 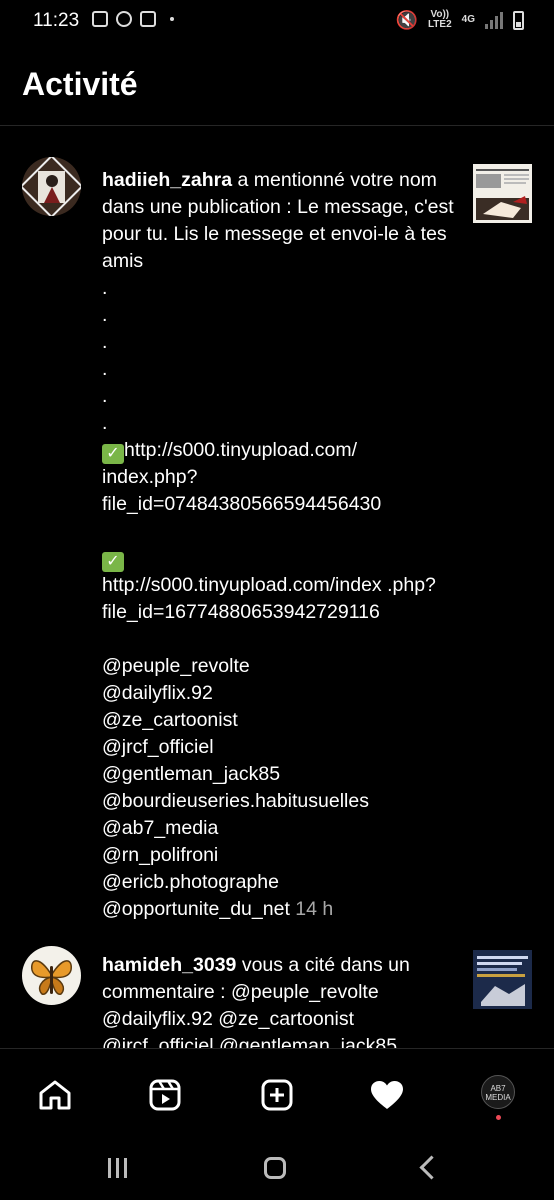 What do you see at coordinates (498, 1117) in the screenshot?
I see `notification-dot` at bounding box center [498, 1117].